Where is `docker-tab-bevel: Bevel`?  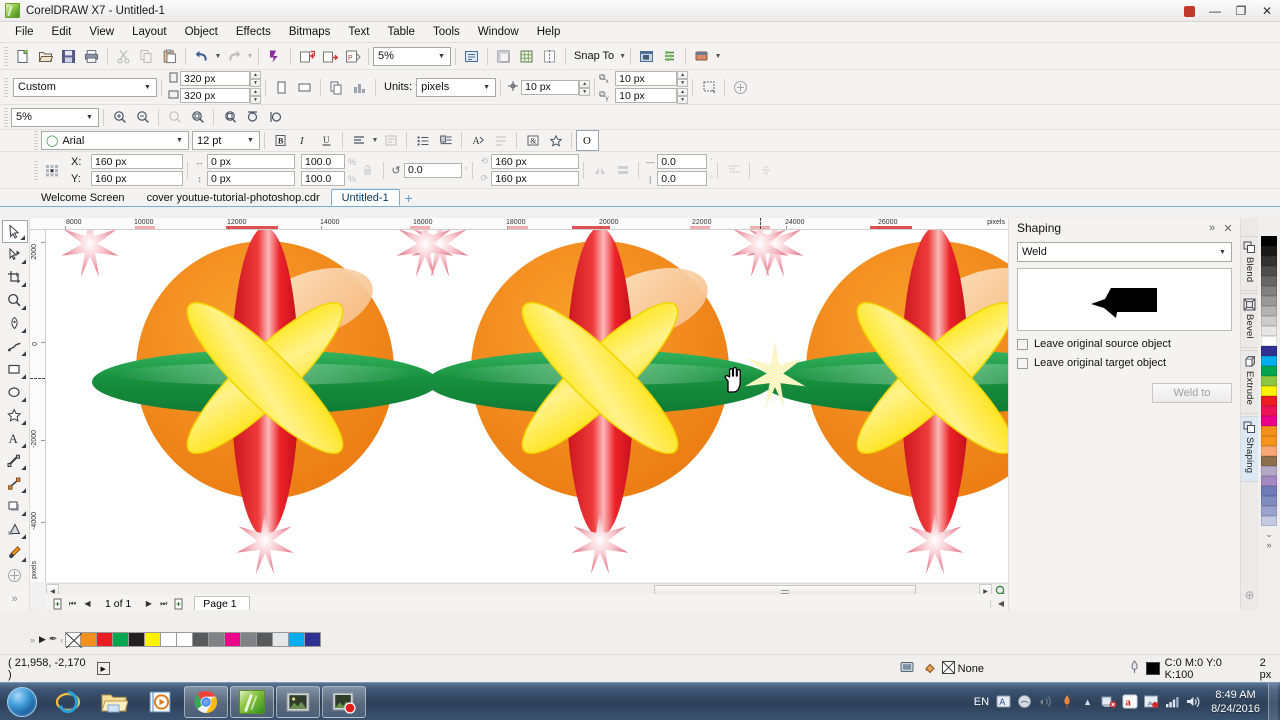 docker-tab-bevel: Bevel is located at coordinates (1249, 321).